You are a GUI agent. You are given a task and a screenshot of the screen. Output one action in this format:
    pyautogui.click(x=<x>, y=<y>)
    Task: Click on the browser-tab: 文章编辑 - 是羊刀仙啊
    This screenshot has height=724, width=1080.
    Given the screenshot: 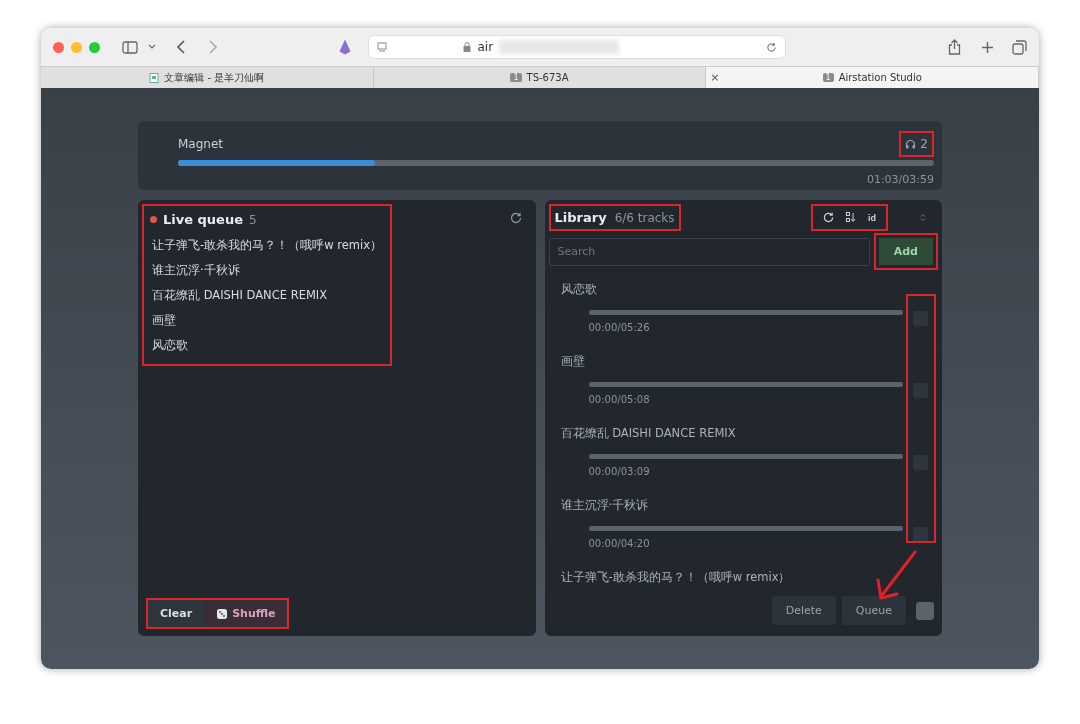 What is the action you would take?
    pyautogui.click(x=207, y=77)
    